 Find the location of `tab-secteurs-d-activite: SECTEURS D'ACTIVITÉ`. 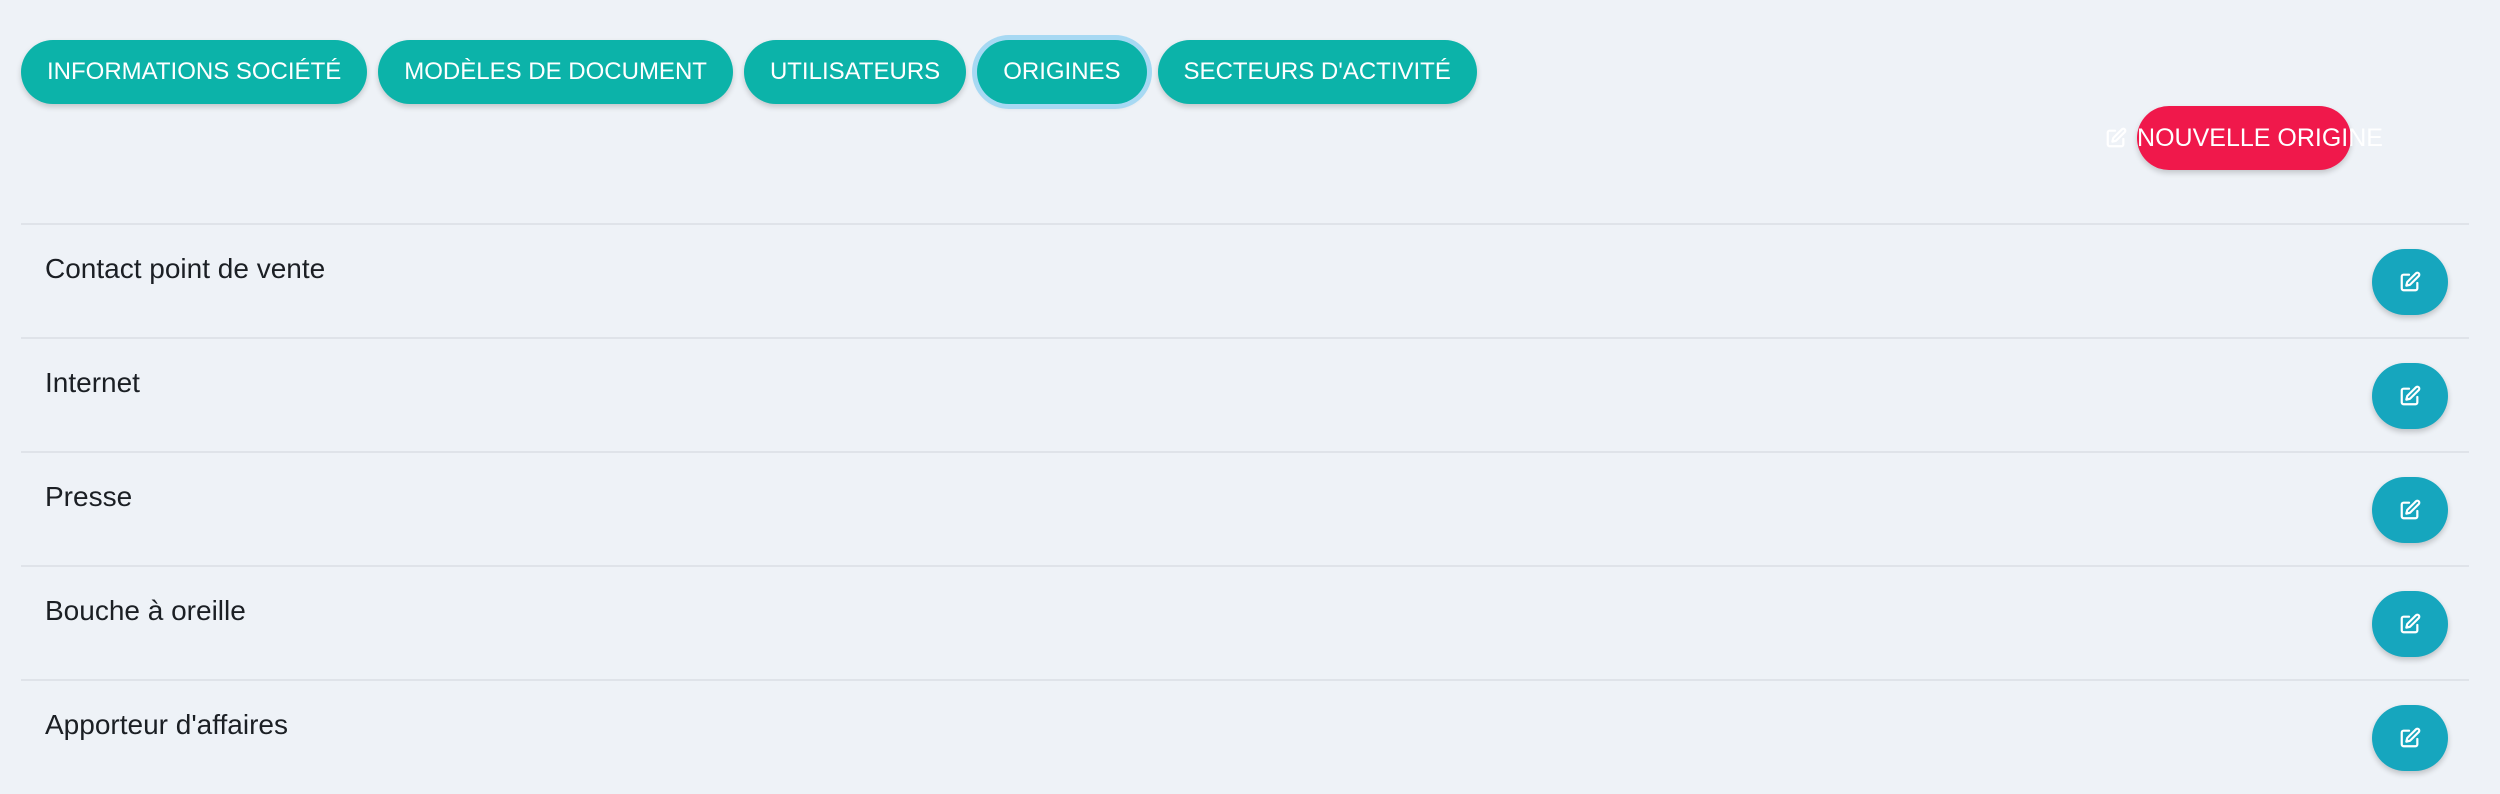

tab-secteurs-d-activite: SECTEURS D'ACTIVITÉ is located at coordinates (1317, 72).